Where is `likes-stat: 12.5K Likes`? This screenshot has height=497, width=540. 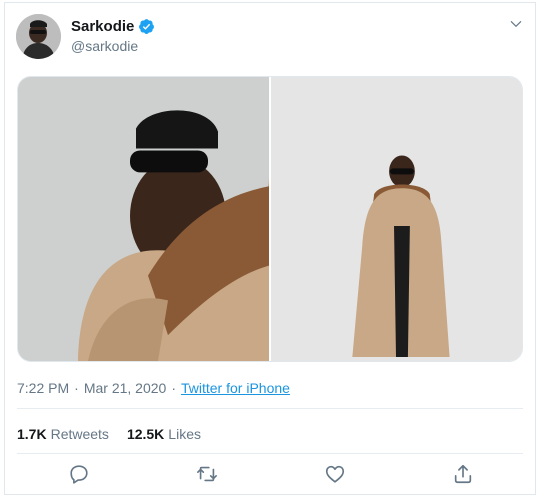
likes-stat: 12.5K Likes is located at coordinates (164, 434).